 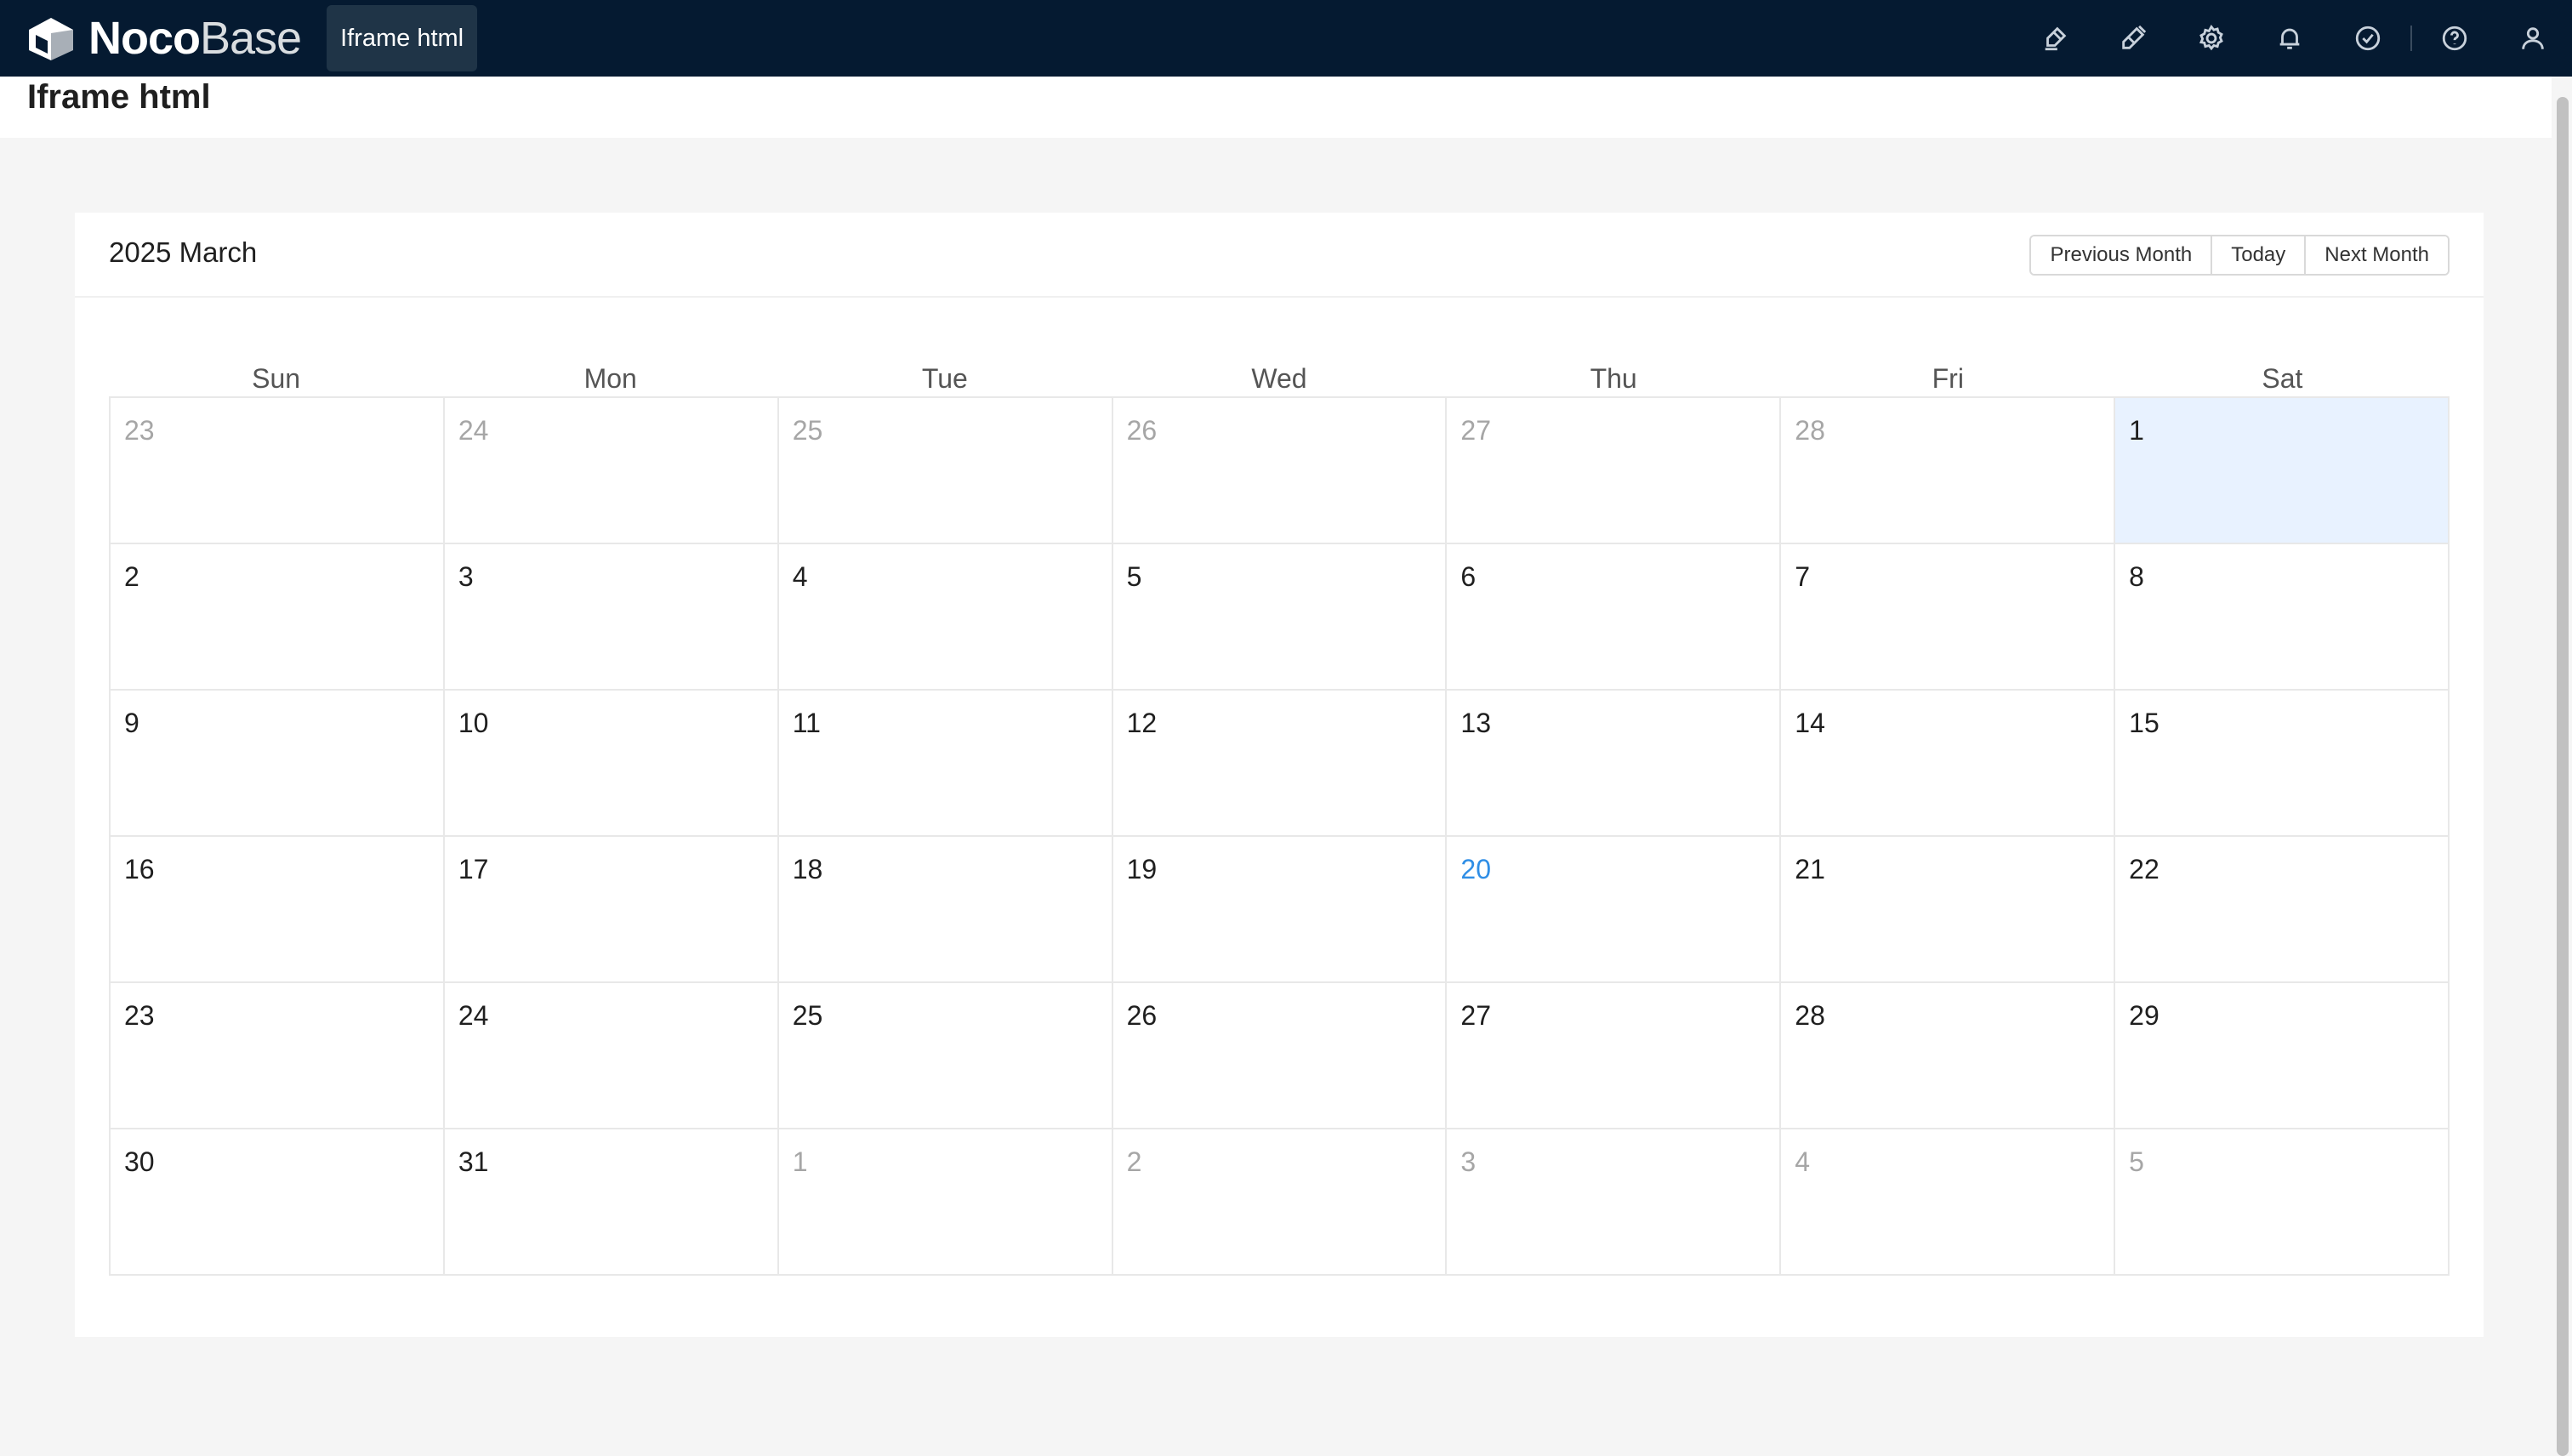 I want to click on calendar-day-today: 20, so click(x=1615, y=910).